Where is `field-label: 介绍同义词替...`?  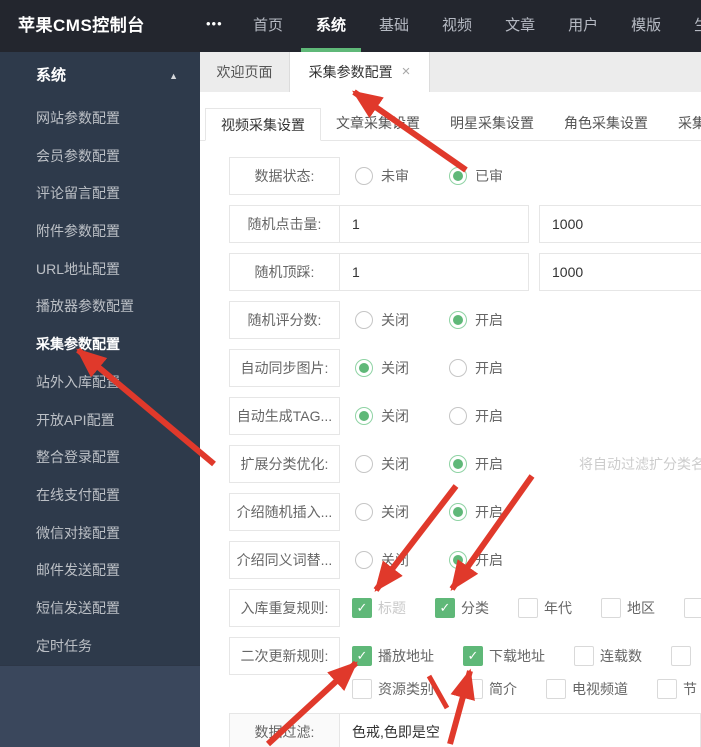 field-label: 介绍同义词替... is located at coordinates (284, 560).